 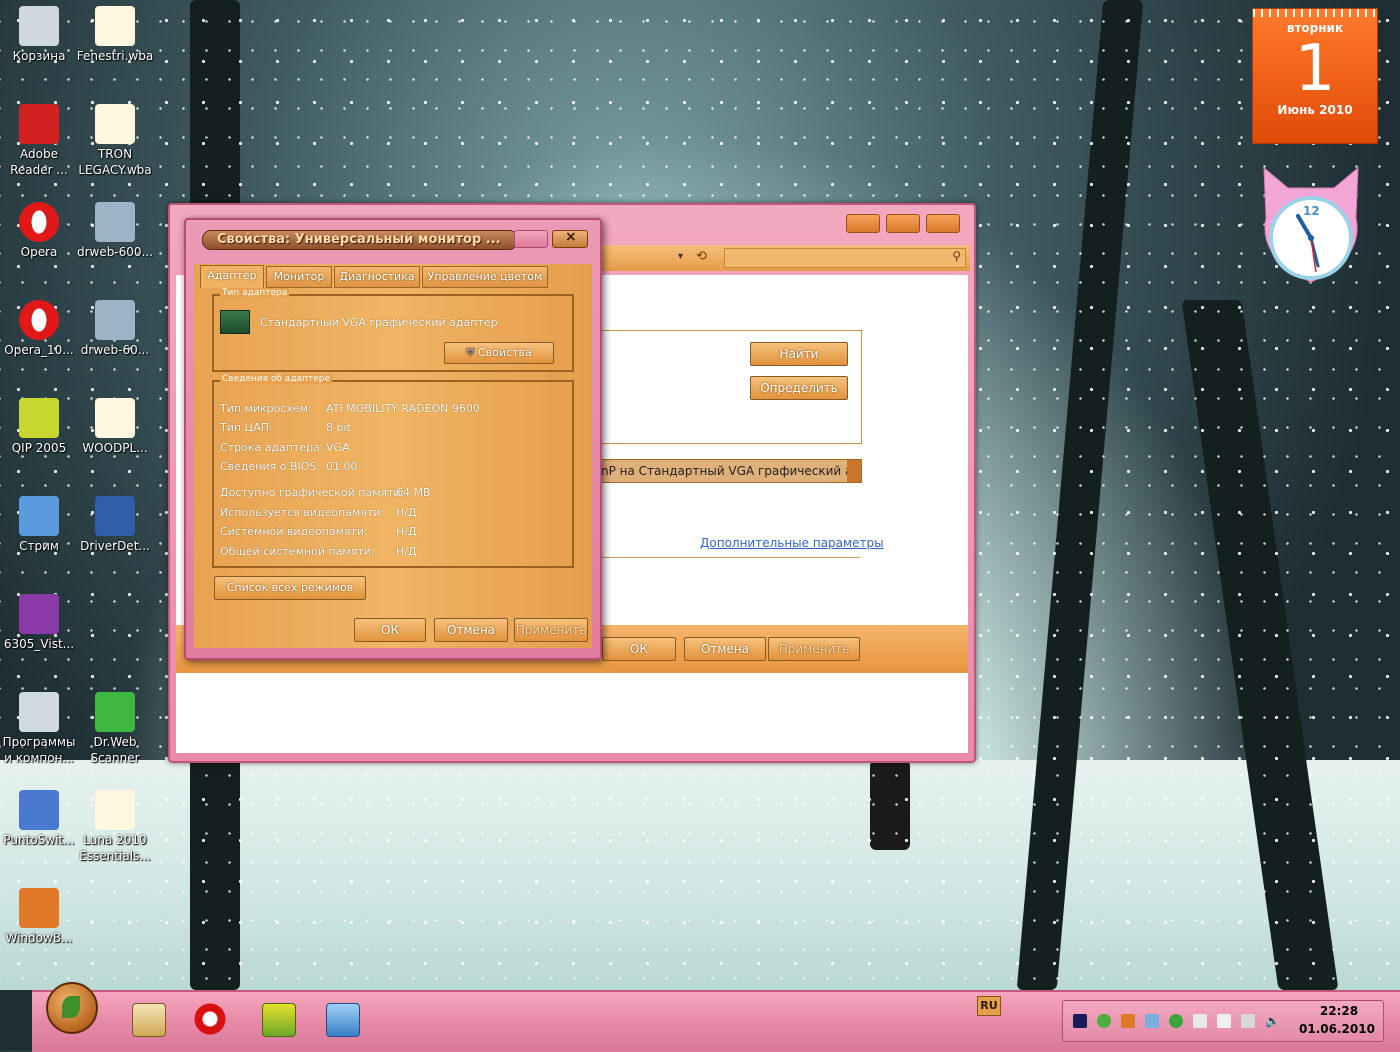 I want to click on desktop-icon: Dr.Web Scanner, so click(x=115, y=729).